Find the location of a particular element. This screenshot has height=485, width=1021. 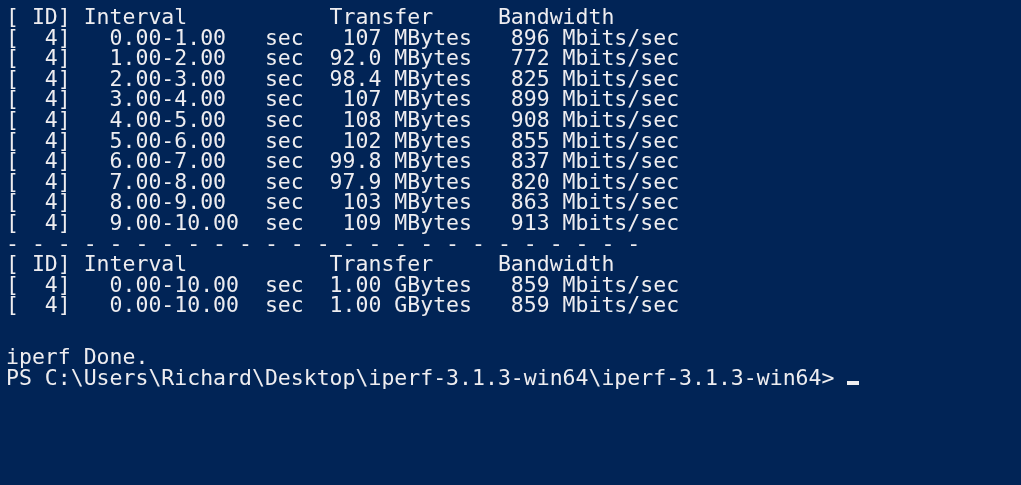

output-line: iperf Done. is located at coordinates (77, 357).